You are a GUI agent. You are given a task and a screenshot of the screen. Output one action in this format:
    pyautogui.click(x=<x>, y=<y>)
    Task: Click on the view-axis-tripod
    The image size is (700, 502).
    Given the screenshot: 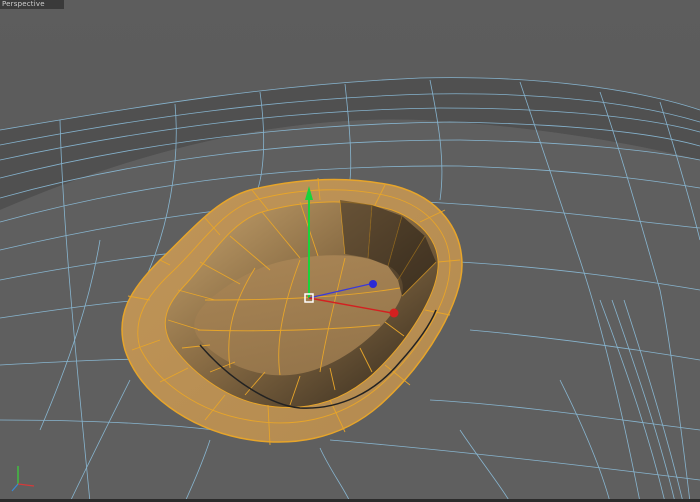 What is the action you would take?
    pyautogui.click(x=23, y=479)
    